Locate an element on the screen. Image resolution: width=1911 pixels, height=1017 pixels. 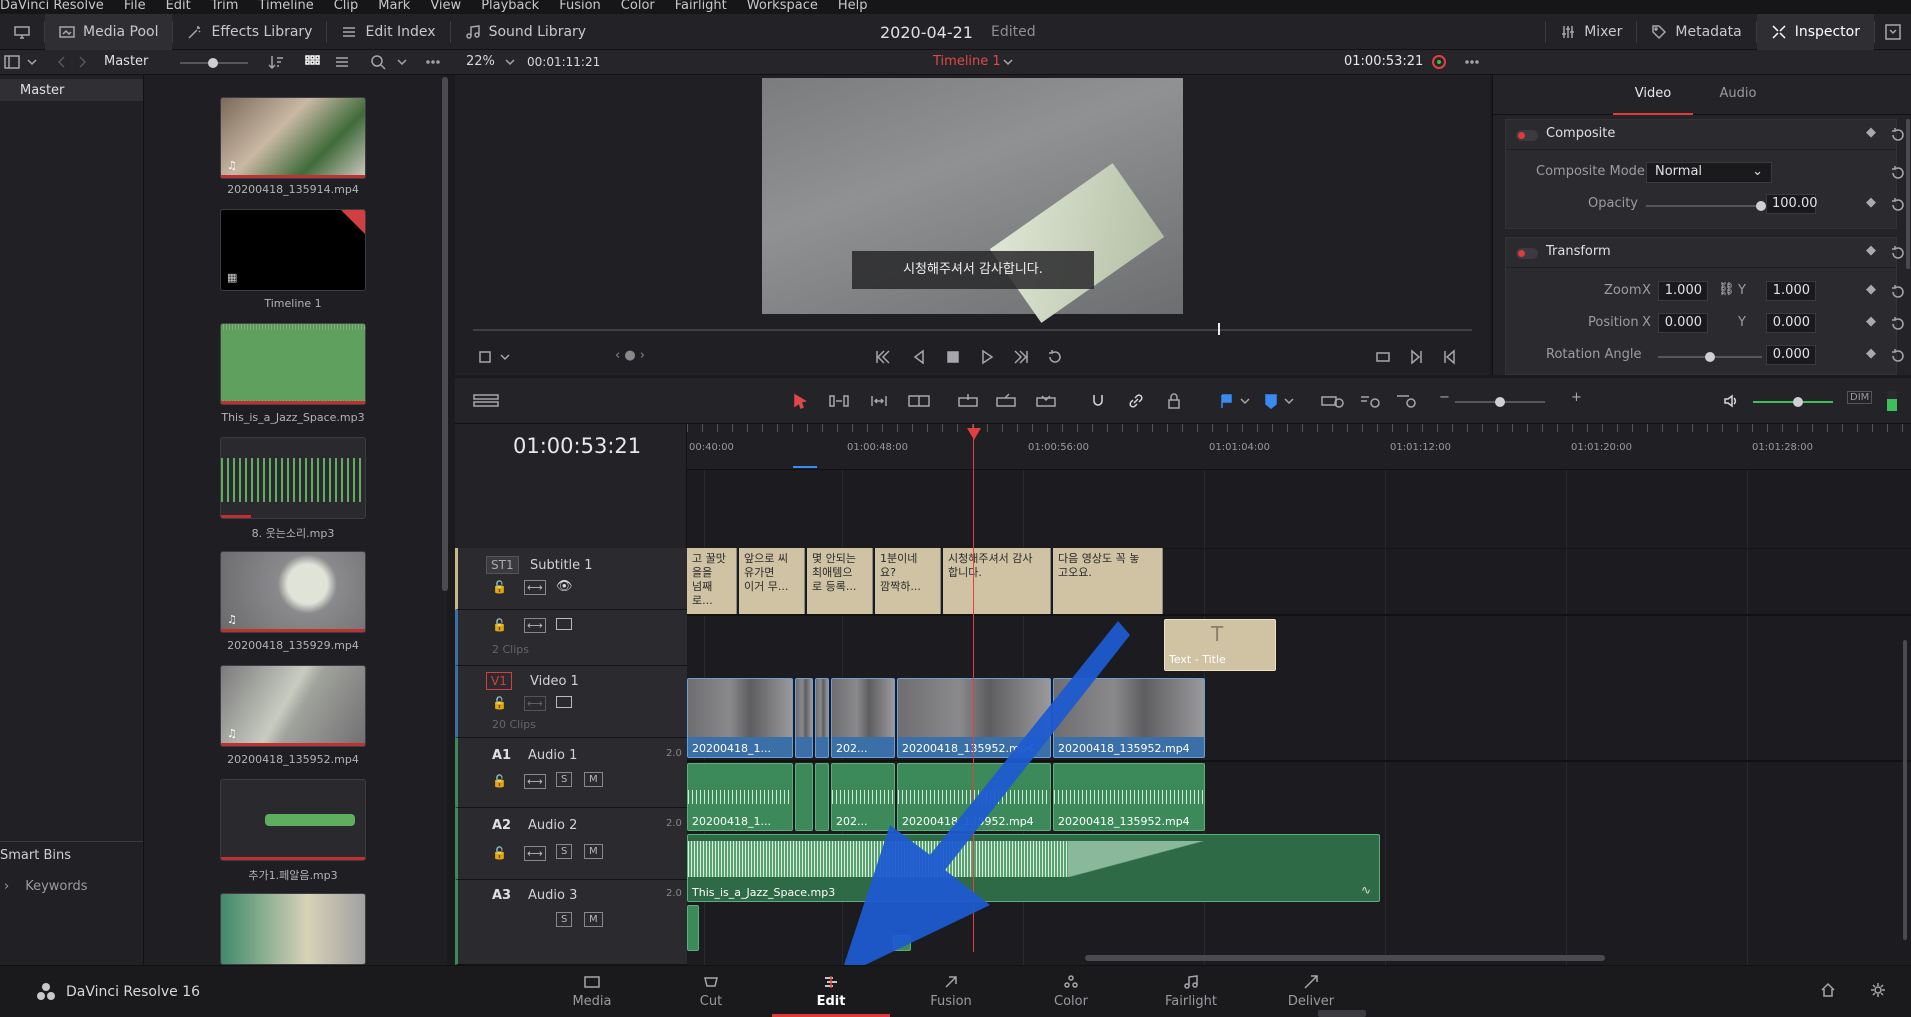
track-enable-icon is located at coordinates (564, 624).